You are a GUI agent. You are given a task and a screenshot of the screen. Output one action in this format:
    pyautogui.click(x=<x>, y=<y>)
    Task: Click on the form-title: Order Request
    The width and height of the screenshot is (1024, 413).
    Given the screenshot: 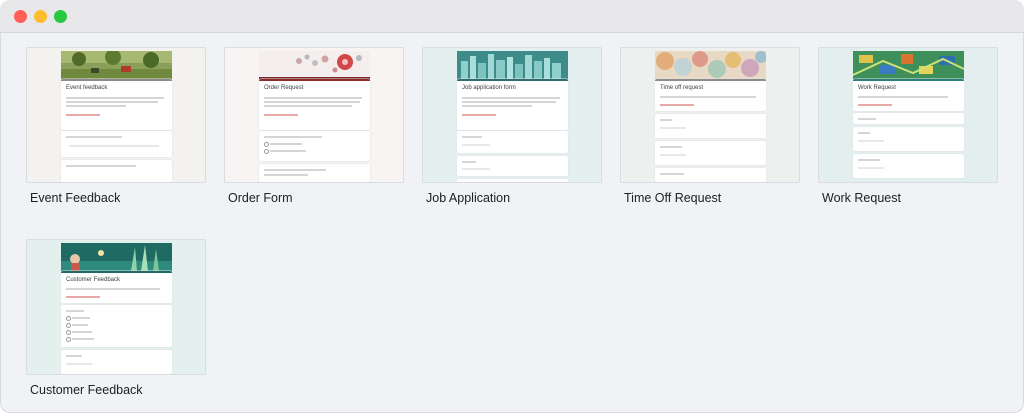 What is the action you would take?
    pyautogui.click(x=284, y=88)
    